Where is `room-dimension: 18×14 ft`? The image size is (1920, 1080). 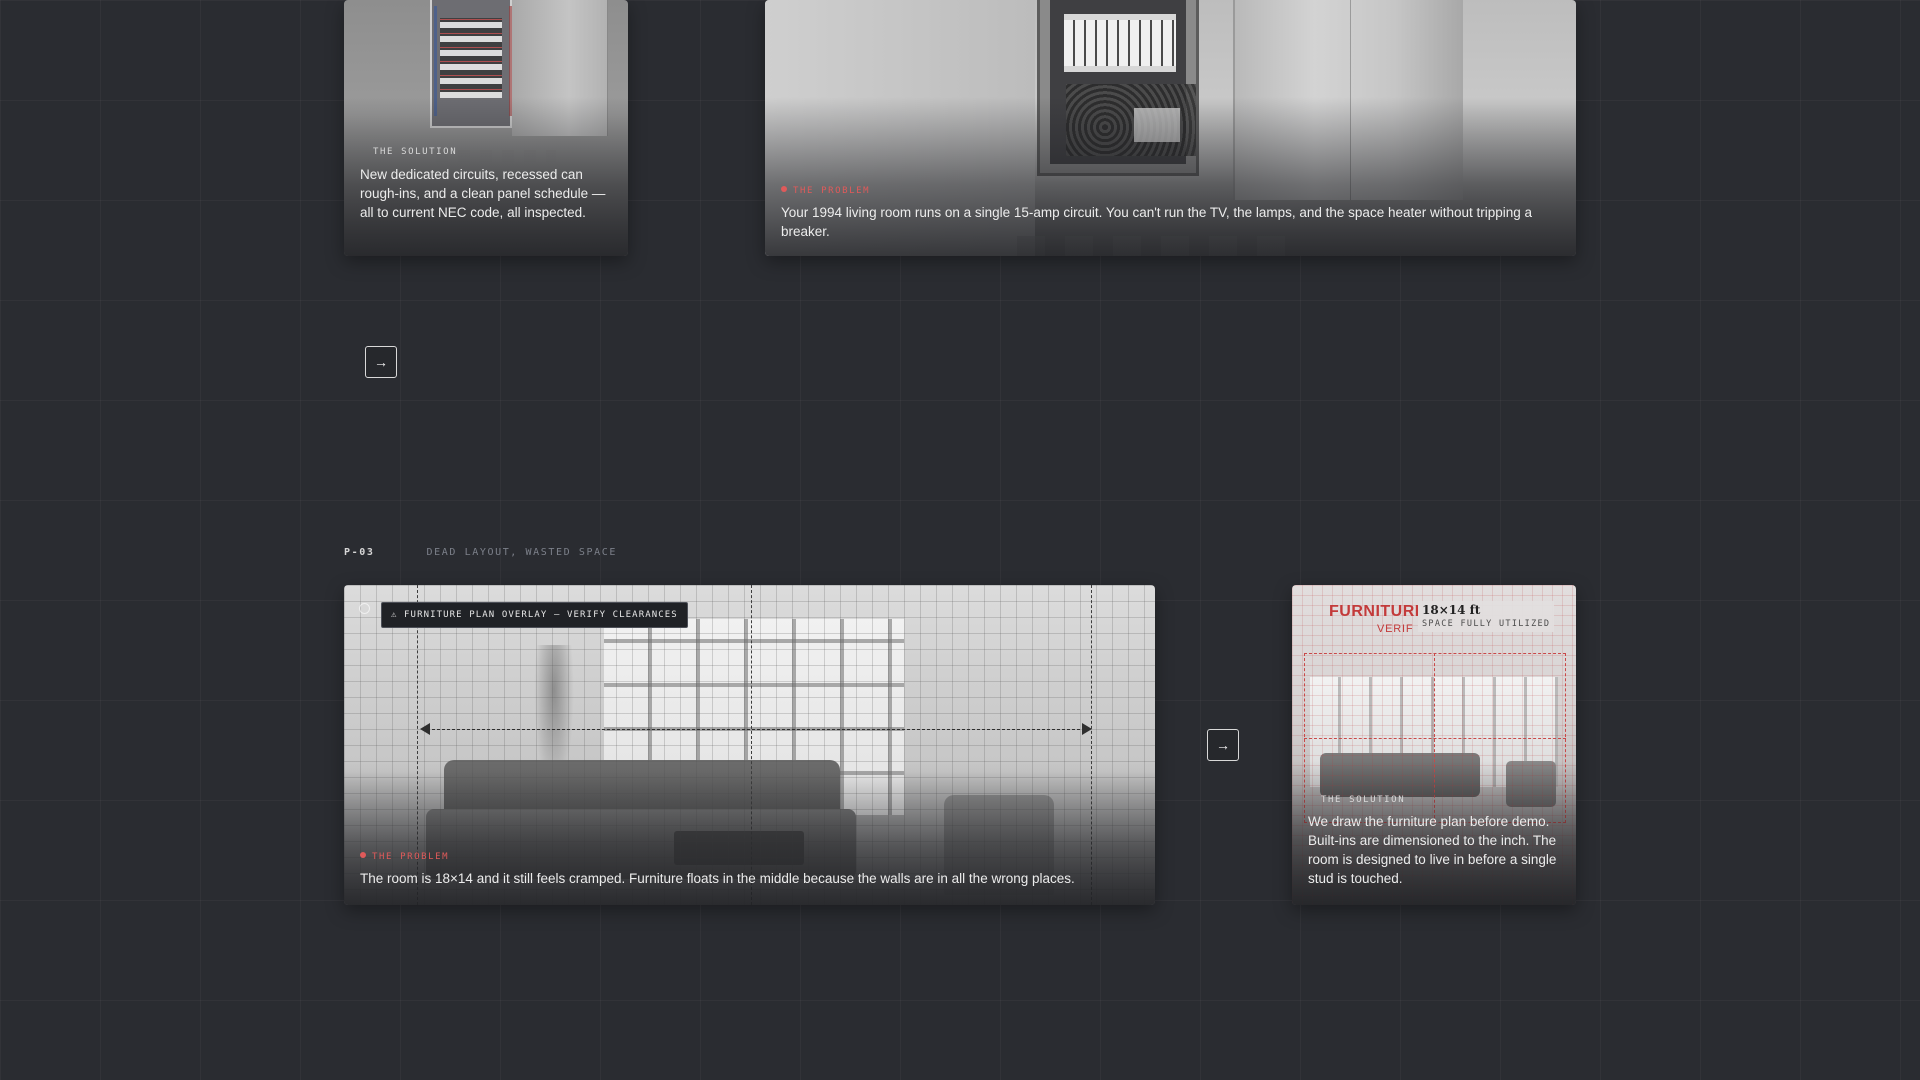 room-dimension: 18×14 ft is located at coordinates (1451, 610).